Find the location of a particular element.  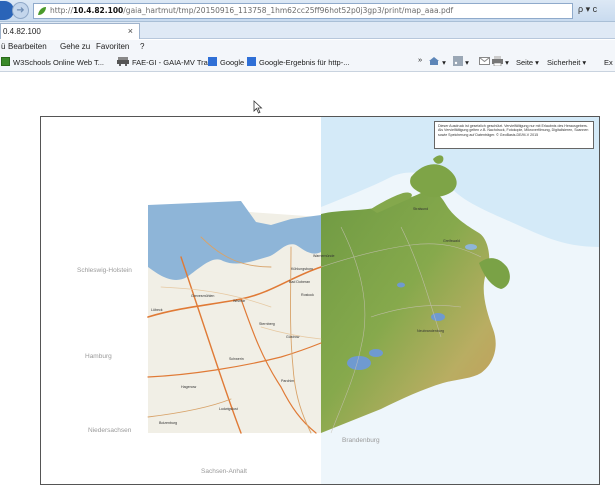

city-label-grevesmuehlen: Grevesmühlen is located at coordinates (203, 296).